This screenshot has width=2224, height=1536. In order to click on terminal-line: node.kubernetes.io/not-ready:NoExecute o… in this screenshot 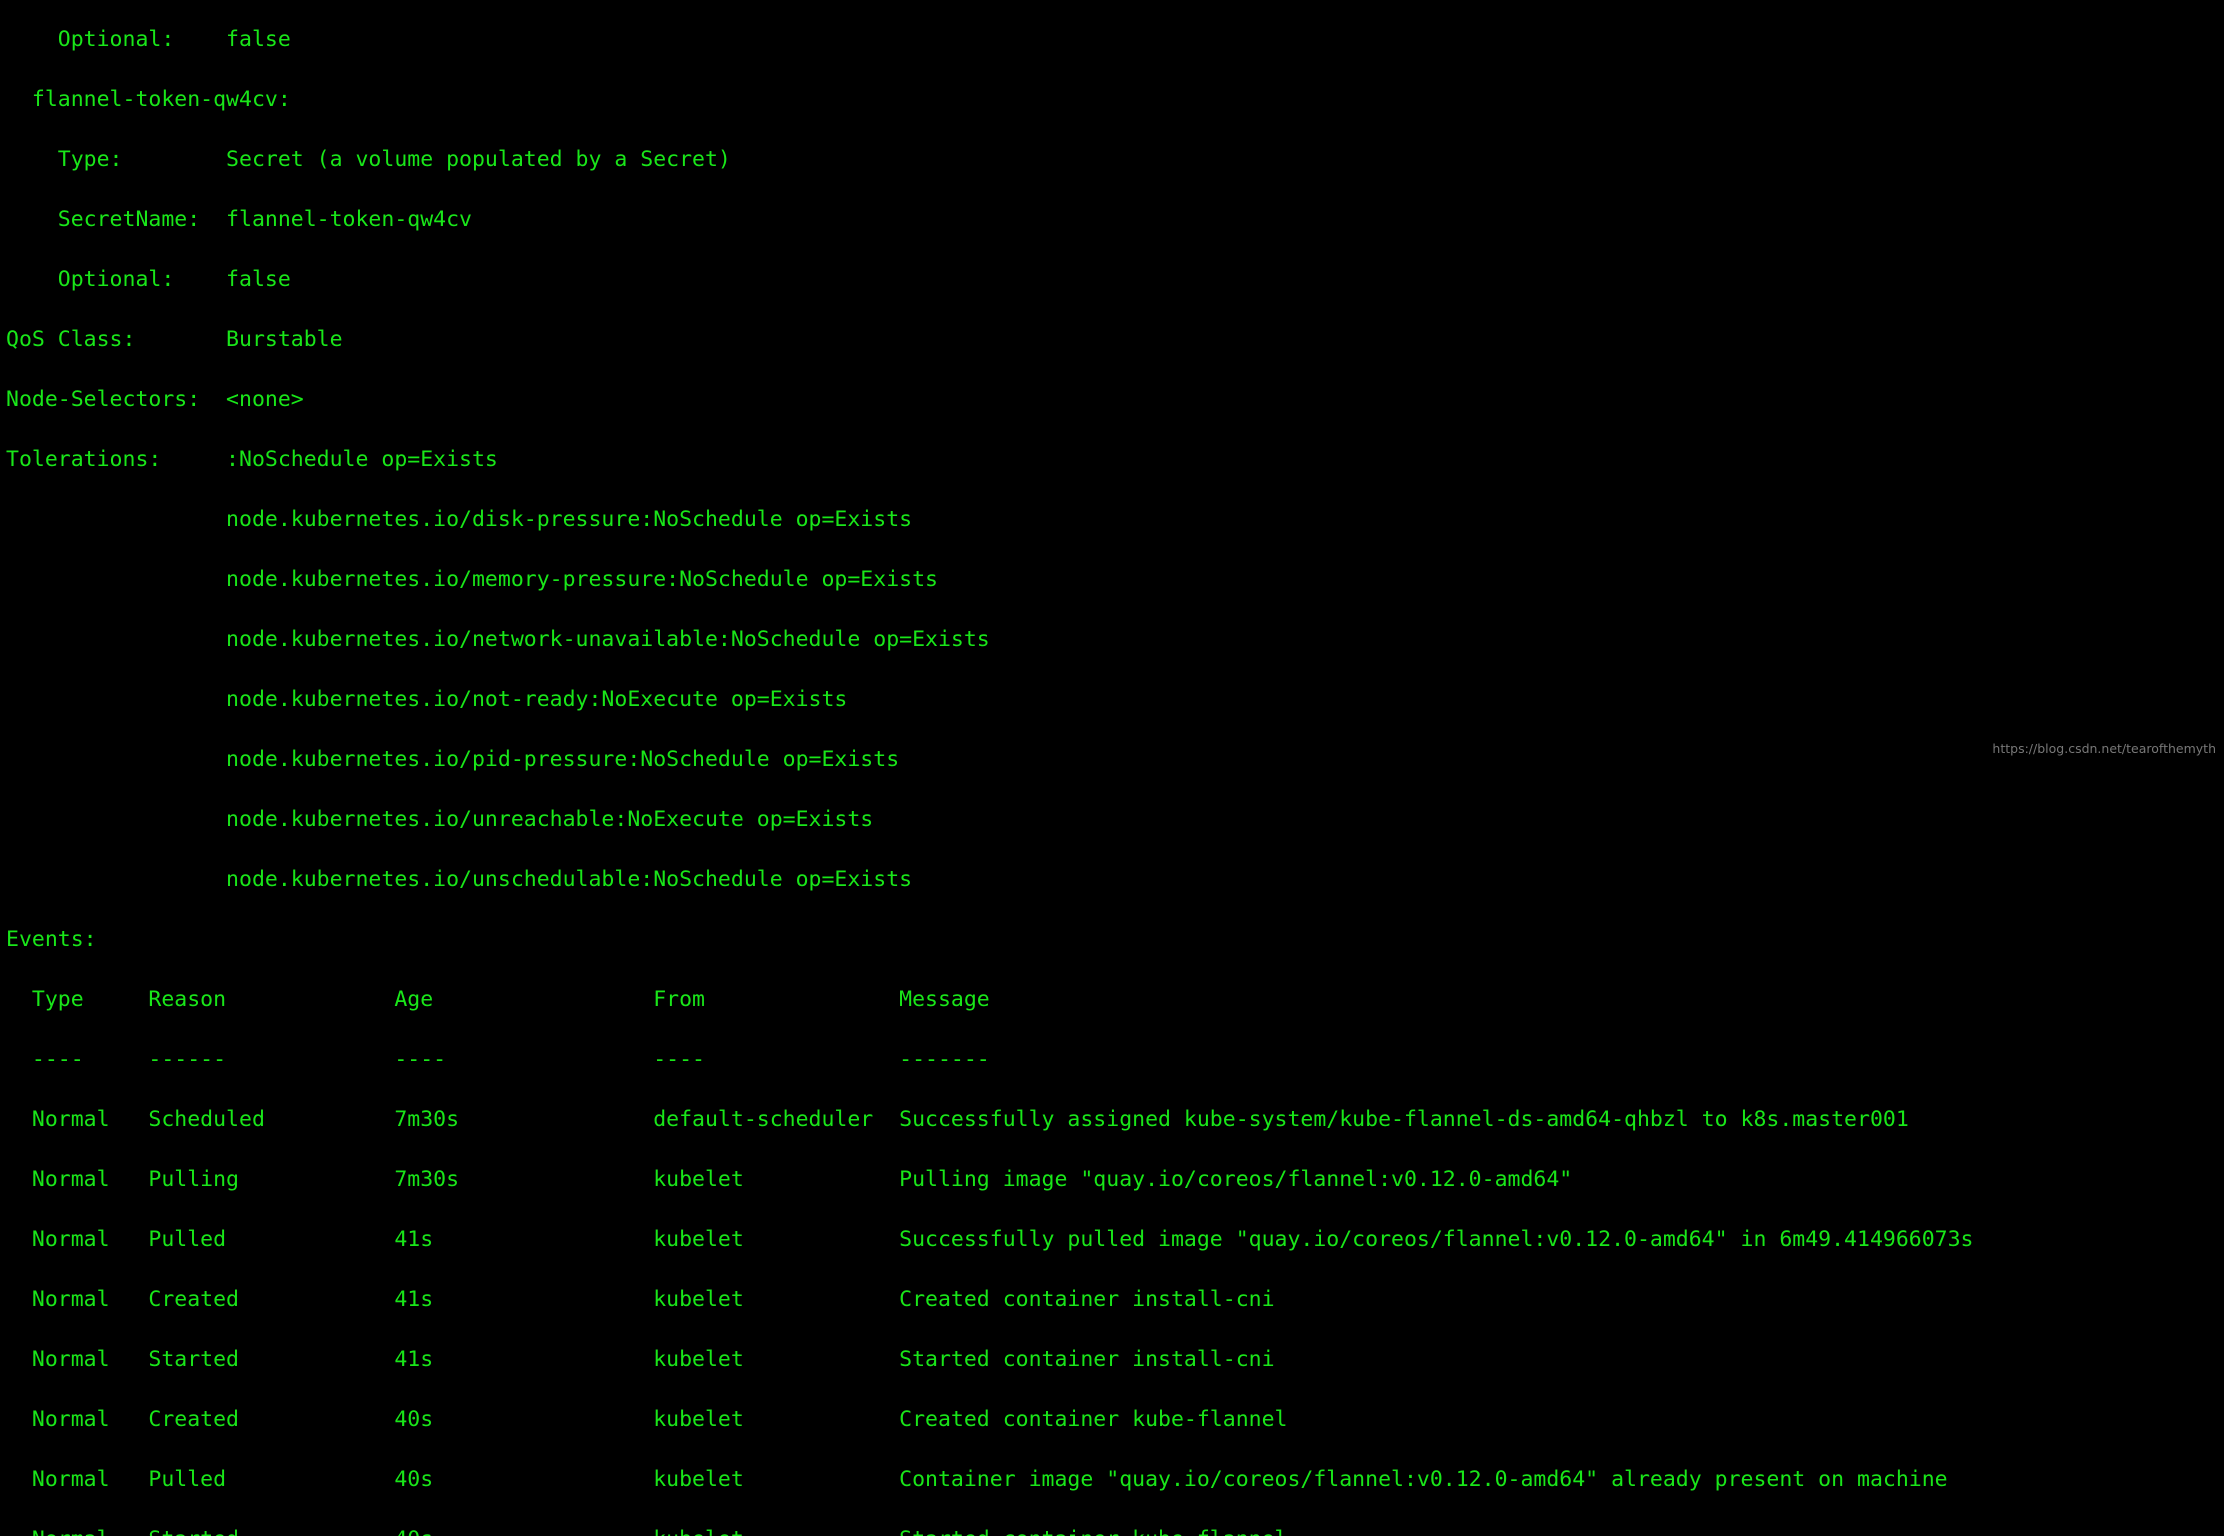, I will do `click(427, 699)`.